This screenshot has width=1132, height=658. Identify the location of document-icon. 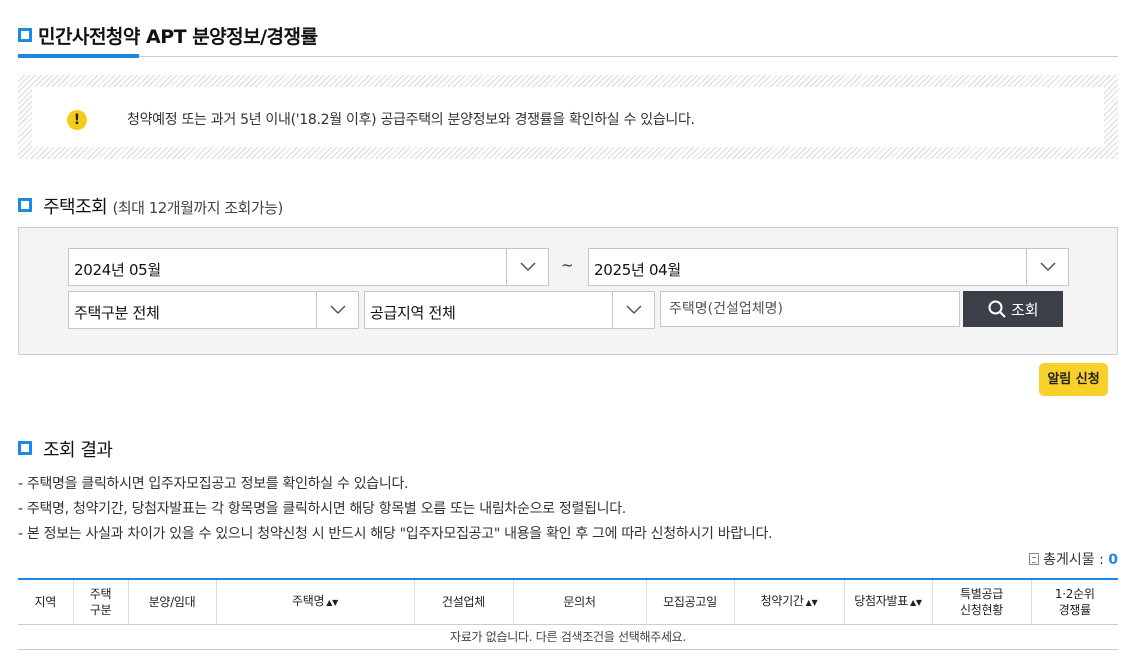
(1034, 559).